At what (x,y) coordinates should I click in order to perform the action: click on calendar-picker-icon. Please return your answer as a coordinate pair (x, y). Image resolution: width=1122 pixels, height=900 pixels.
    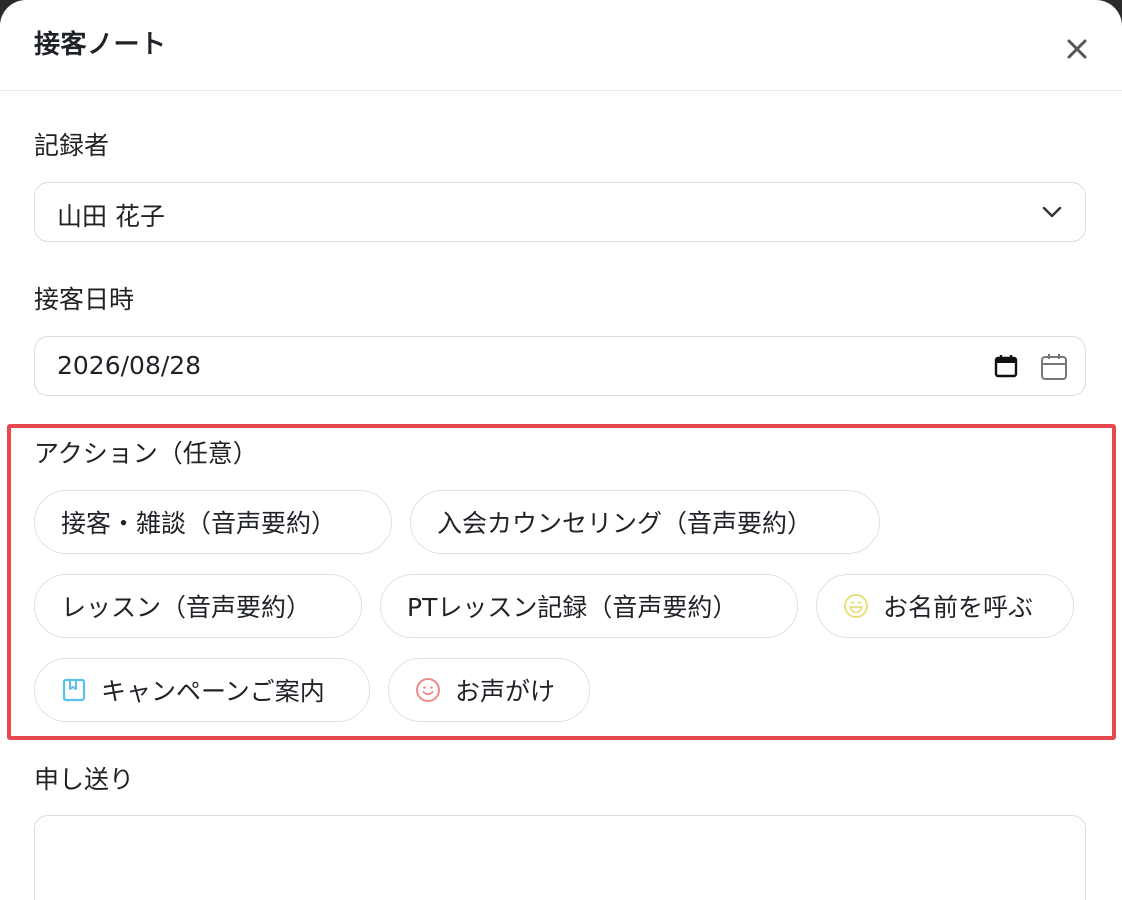
    Looking at the image, I should click on (1006, 366).